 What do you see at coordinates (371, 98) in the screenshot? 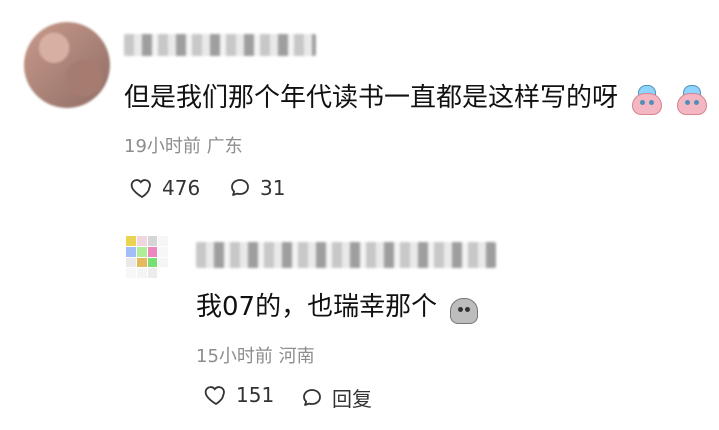
I see `comment-message: 但是我们那个年代读书一直都是这样写的呀` at bounding box center [371, 98].